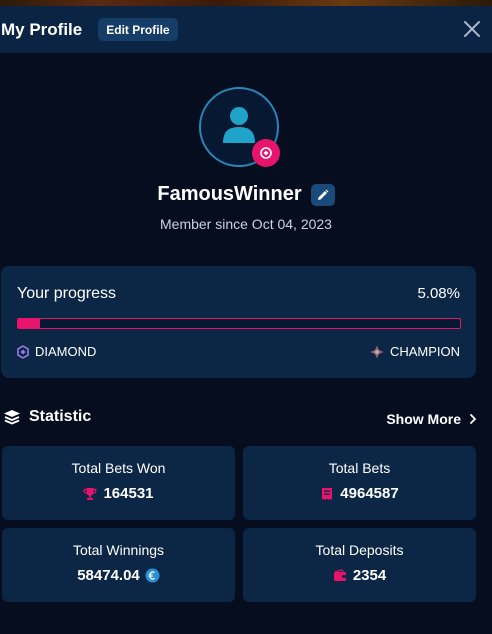 The image size is (492, 634). Describe the element at coordinates (359, 483) in the screenshot. I see `stat-card-total-bets: Total Bets 4964587` at that location.